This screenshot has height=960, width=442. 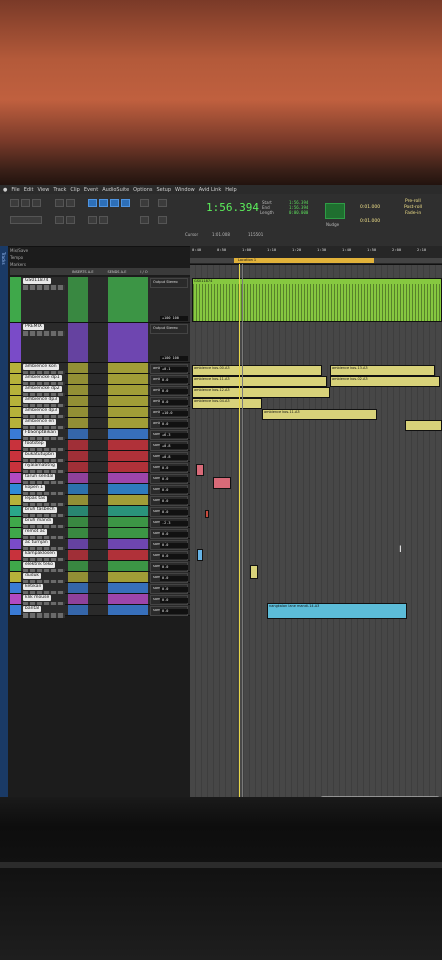 What do you see at coordinates (92, 203) in the screenshot?
I see `selector-tool-button` at bounding box center [92, 203].